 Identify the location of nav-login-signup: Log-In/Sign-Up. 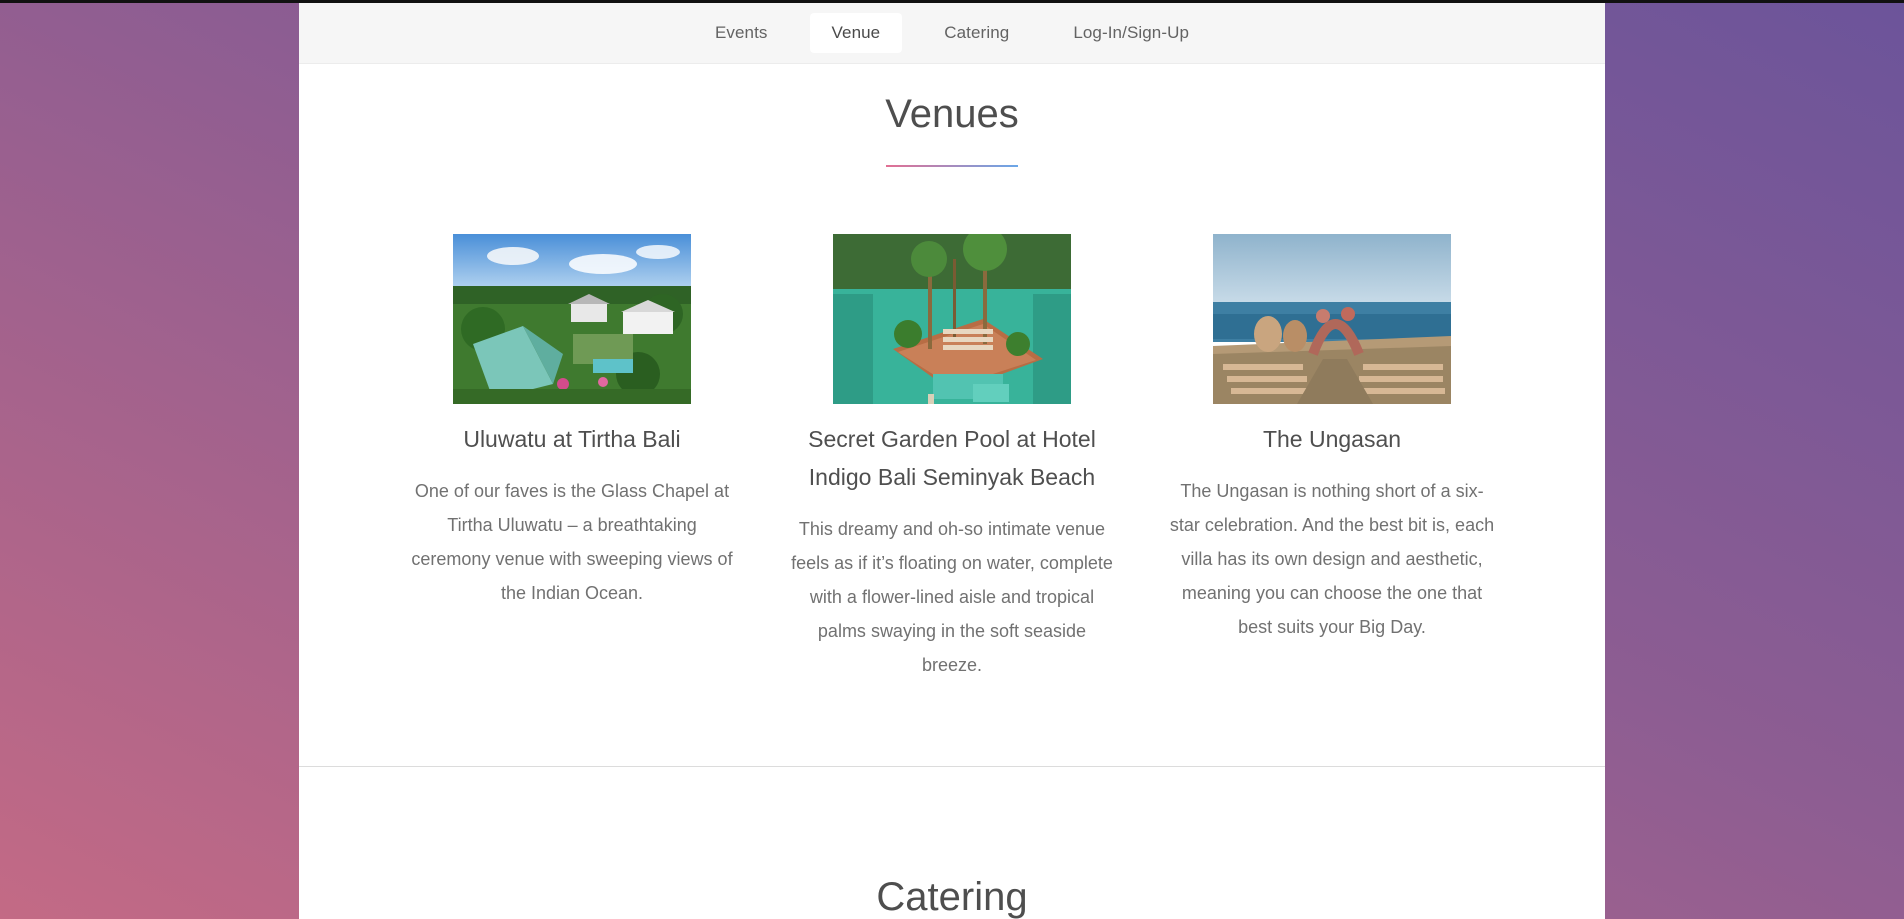
(1131, 33).